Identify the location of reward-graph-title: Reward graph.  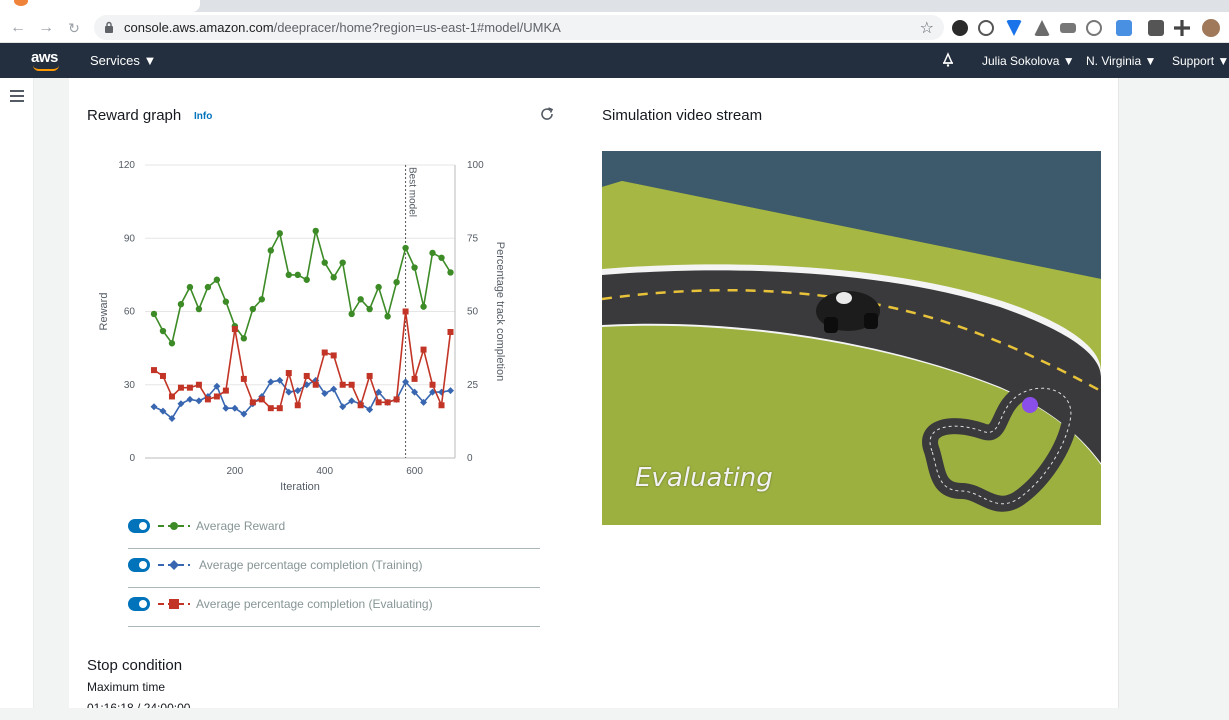
(134, 115).